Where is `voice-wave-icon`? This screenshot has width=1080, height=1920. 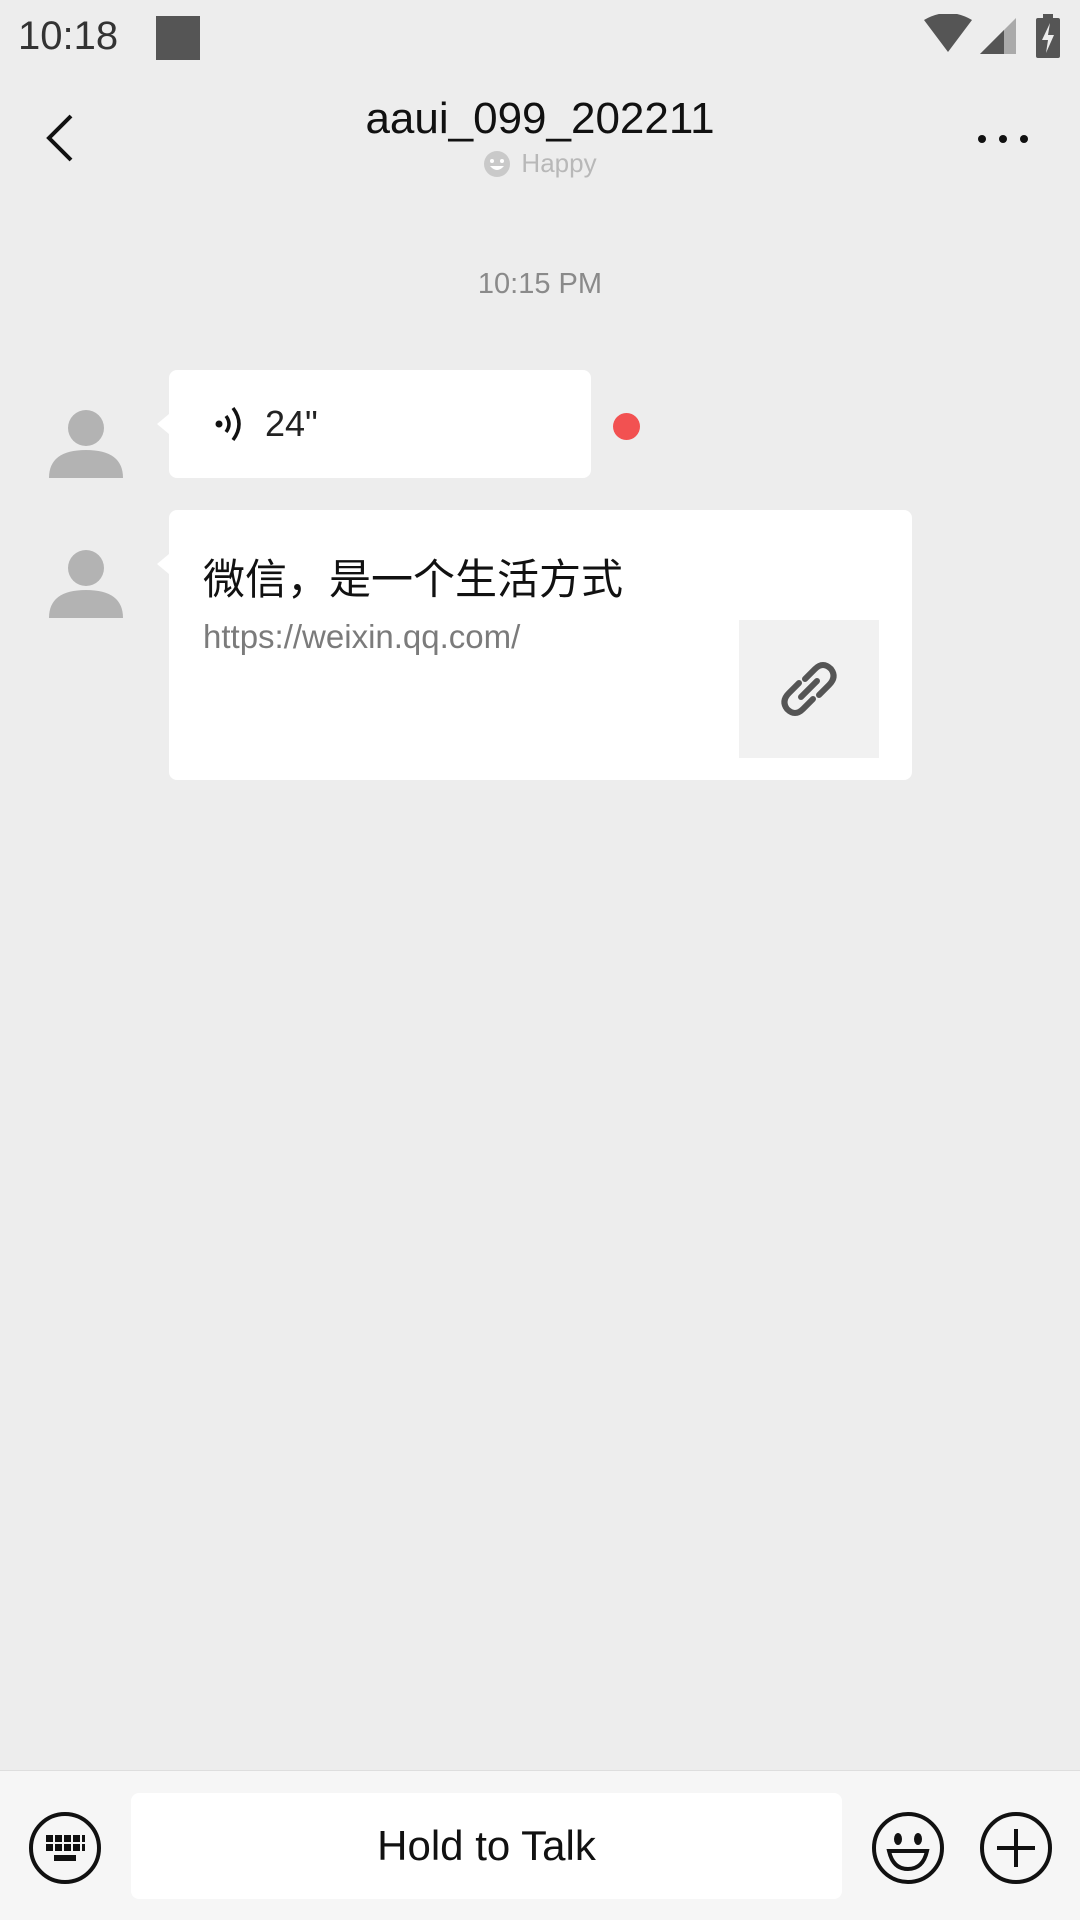
voice-wave-icon is located at coordinates (228, 424).